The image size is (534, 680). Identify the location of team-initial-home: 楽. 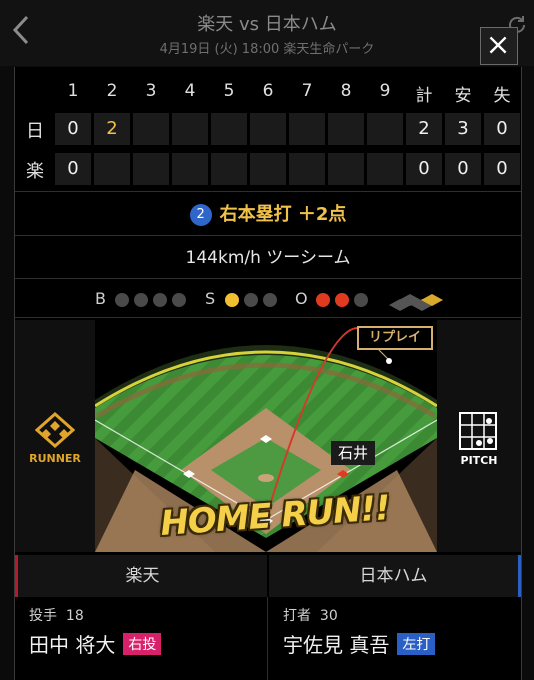
(35, 171).